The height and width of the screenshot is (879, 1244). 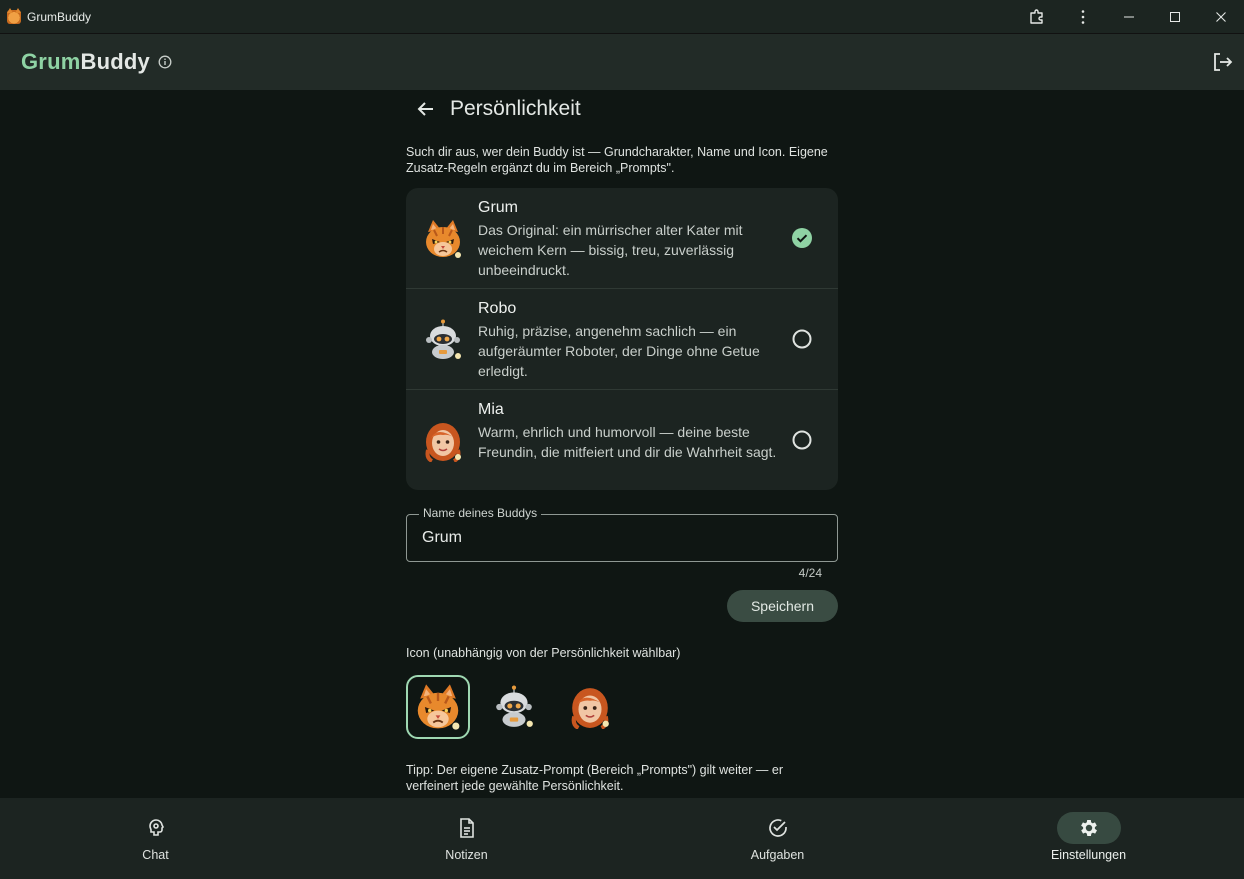 I want to click on nav-chat: Chat, so click(x=155, y=838).